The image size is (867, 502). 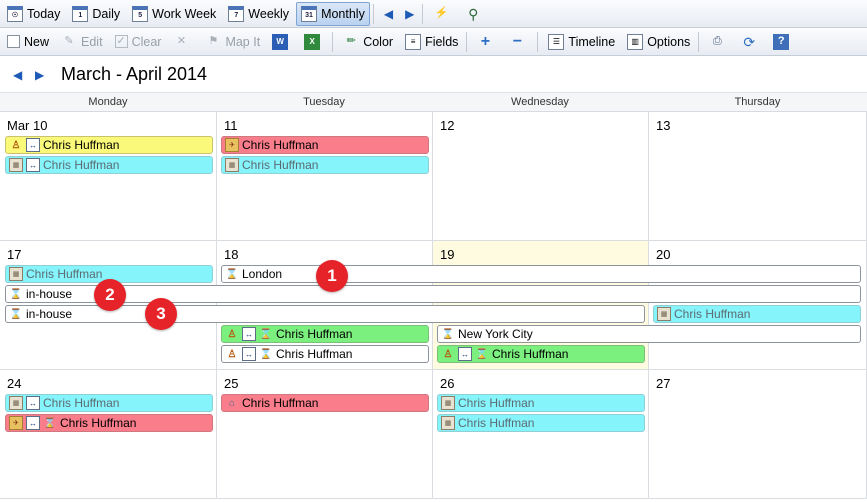 What do you see at coordinates (109, 145) in the screenshot?
I see `calendar-event: ♙ ↔ Chris Huffman` at bounding box center [109, 145].